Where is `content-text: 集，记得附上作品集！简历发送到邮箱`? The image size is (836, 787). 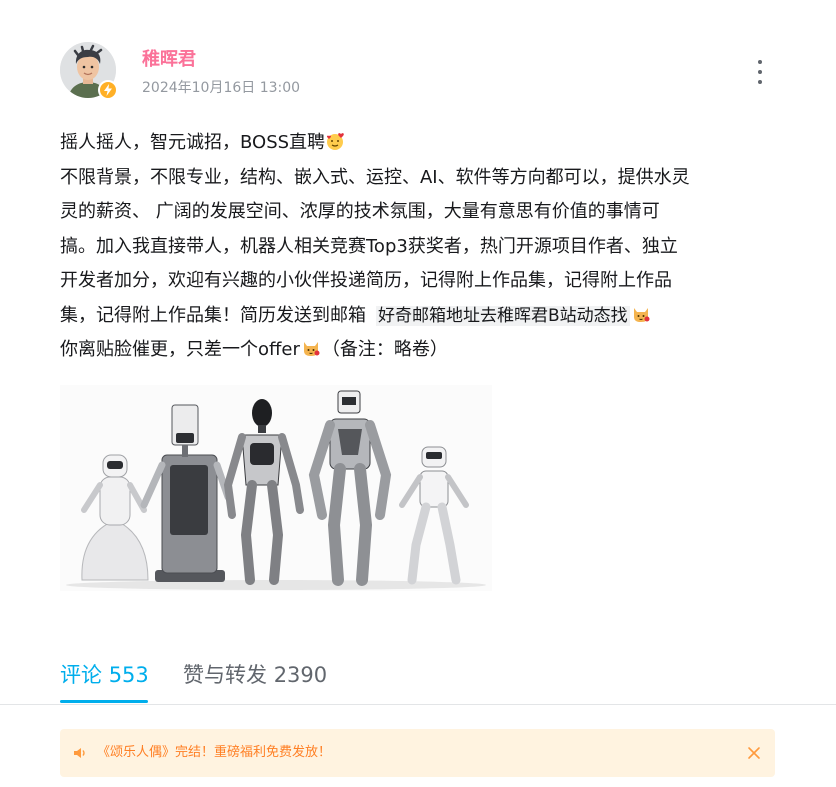
content-text: 集，记得附上作品集！简历发送到邮箱 is located at coordinates (213, 315).